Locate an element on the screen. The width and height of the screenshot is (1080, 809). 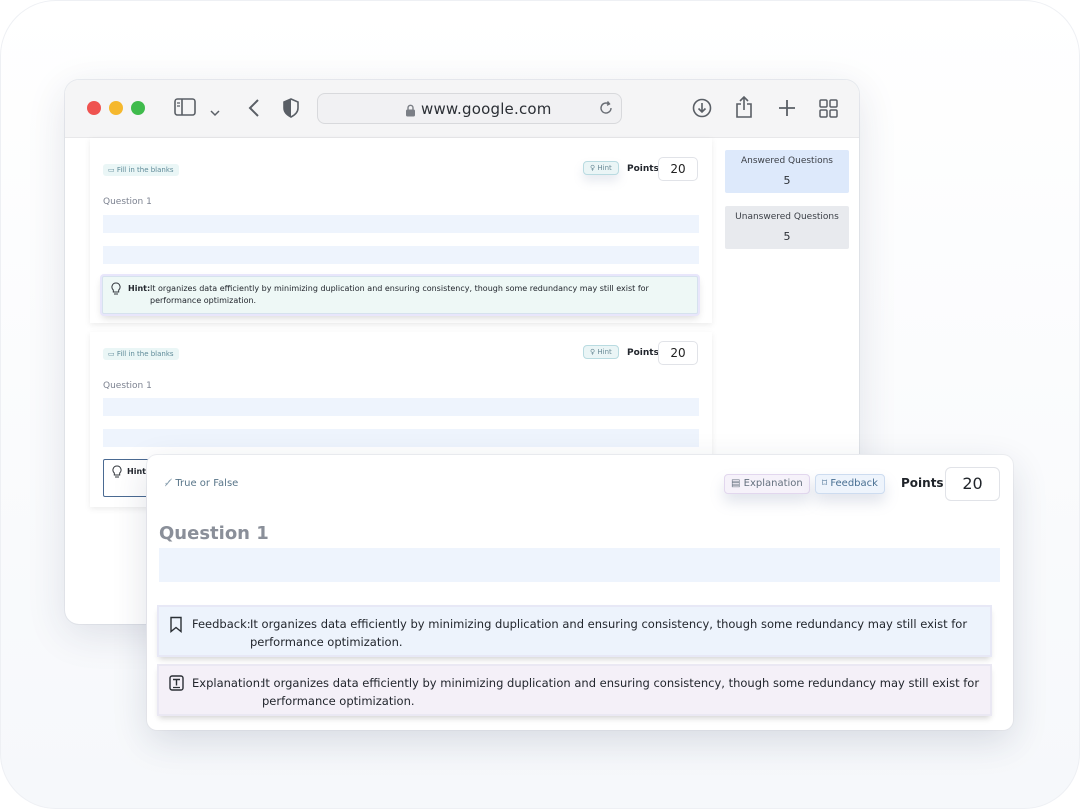
explanation-heading: Explanation: is located at coordinates (228, 683).